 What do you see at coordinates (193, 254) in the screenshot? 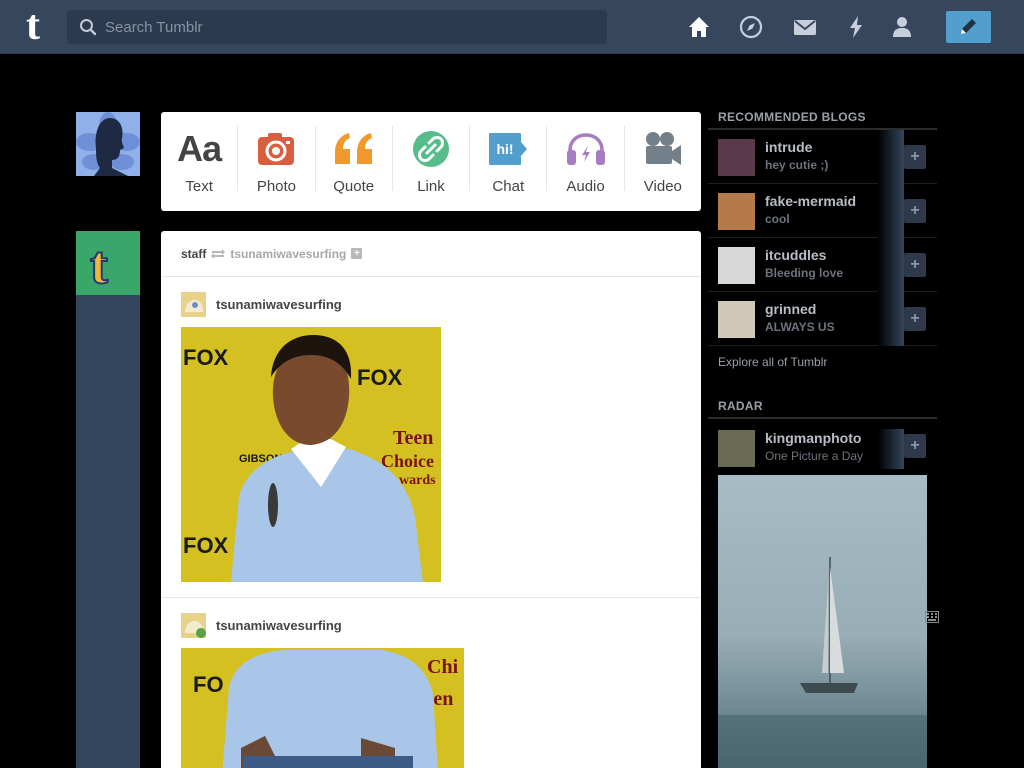
I see `post-author: staff` at bounding box center [193, 254].